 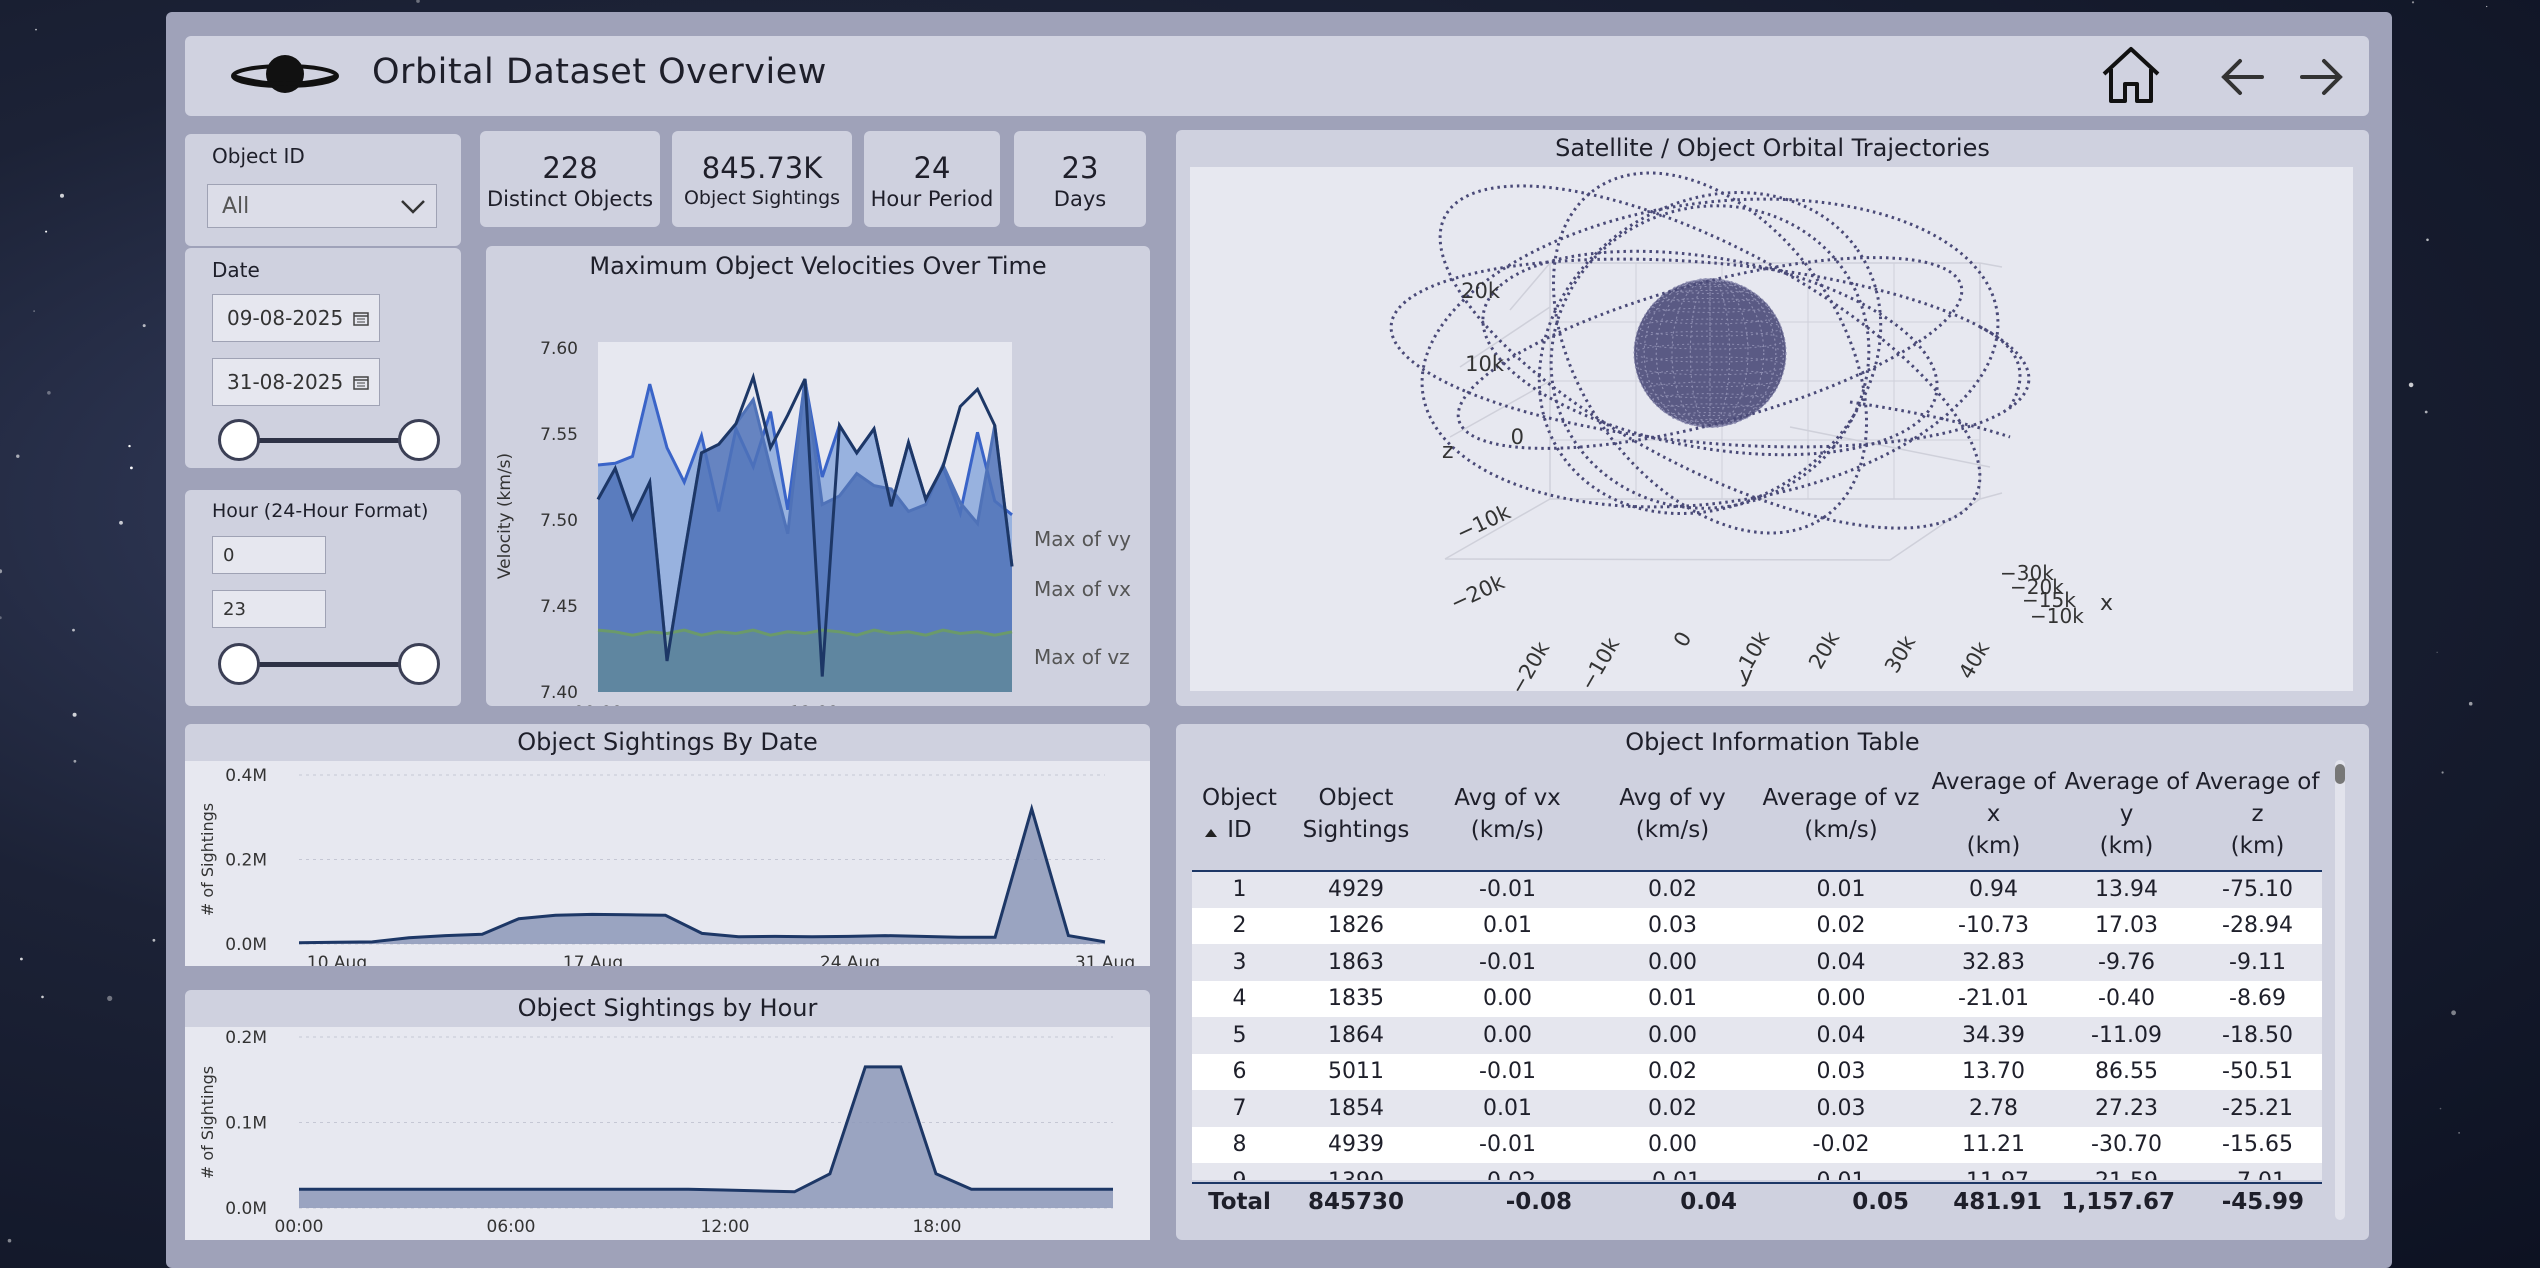 What do you see at coordinates (1757, 1035) in the screenshot?
I see `table-row: 5 1864 0.00 0.00 0.04 34.39 -11.09 -18.50` at bounding box center [1757, 1035].